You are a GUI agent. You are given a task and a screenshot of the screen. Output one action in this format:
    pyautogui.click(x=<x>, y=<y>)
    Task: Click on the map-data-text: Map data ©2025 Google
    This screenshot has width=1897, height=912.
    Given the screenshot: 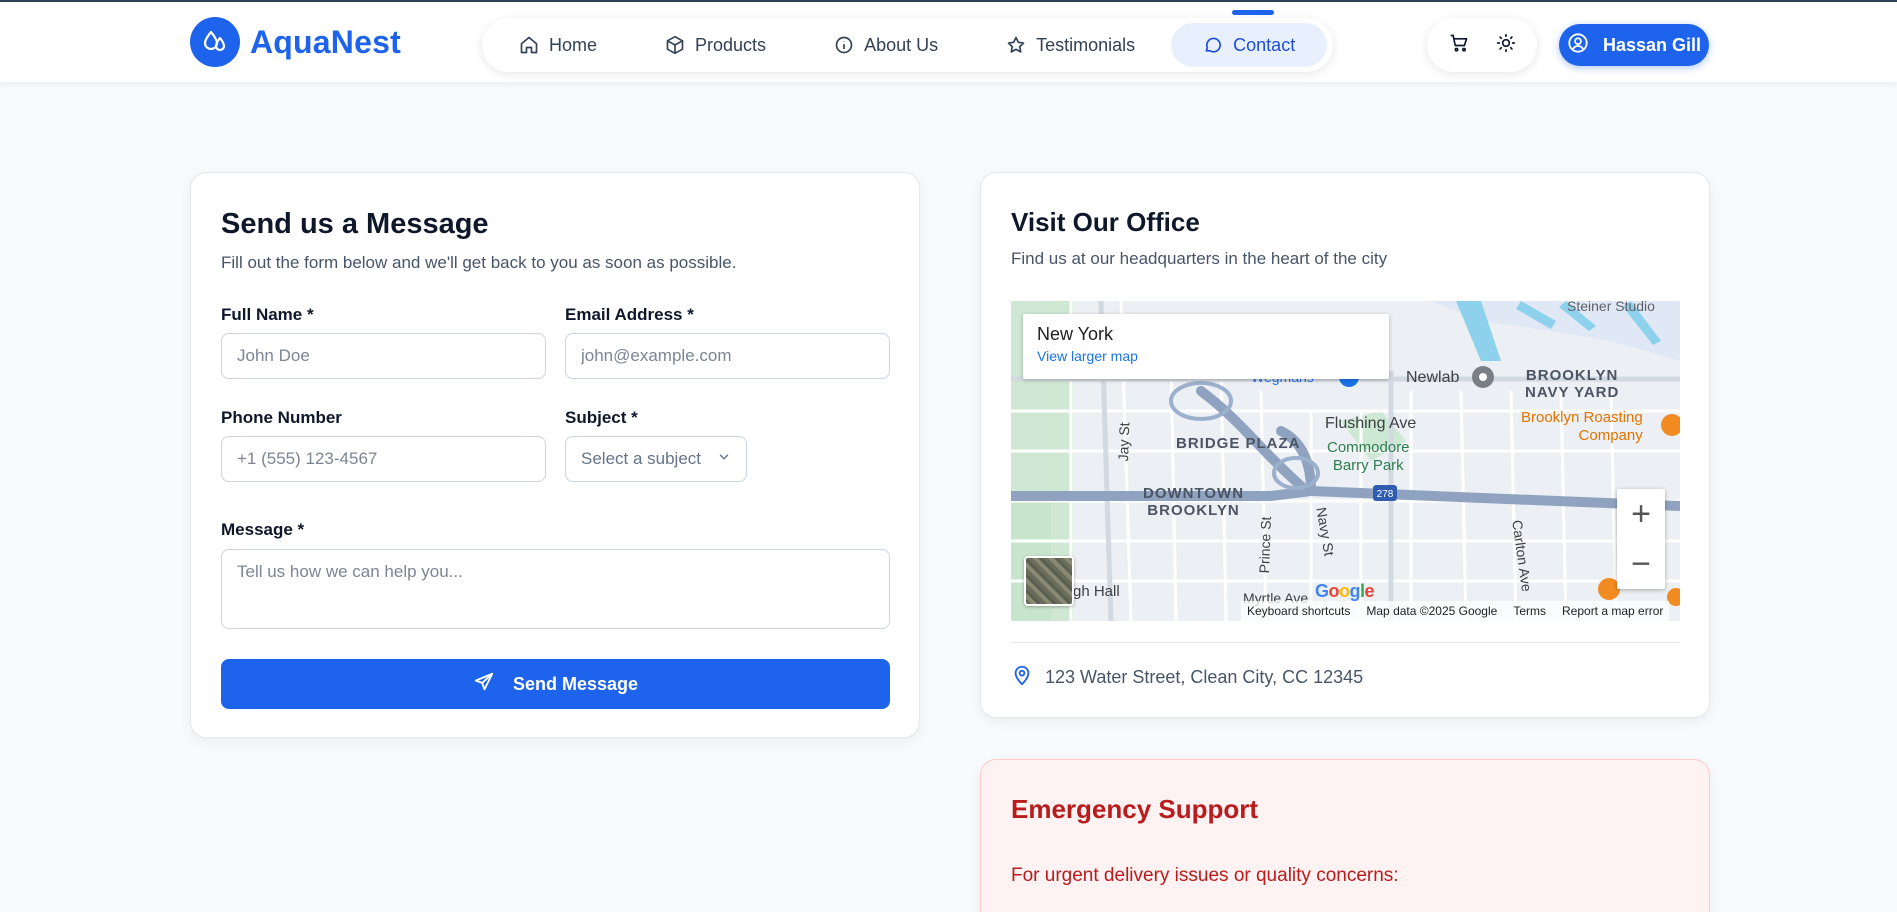 What is the action you would take?
    pyautogui.click(x=1432, y=611)
    